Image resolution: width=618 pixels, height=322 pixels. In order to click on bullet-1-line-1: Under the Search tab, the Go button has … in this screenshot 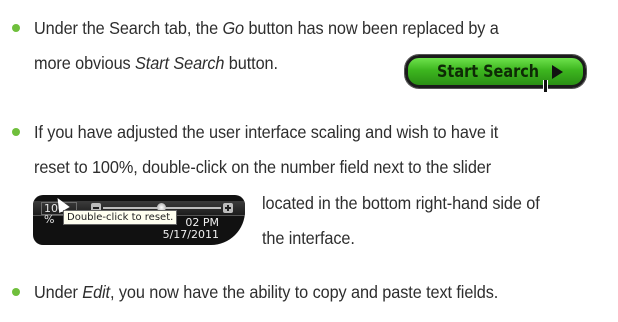, I will do `click(266, 28)`.